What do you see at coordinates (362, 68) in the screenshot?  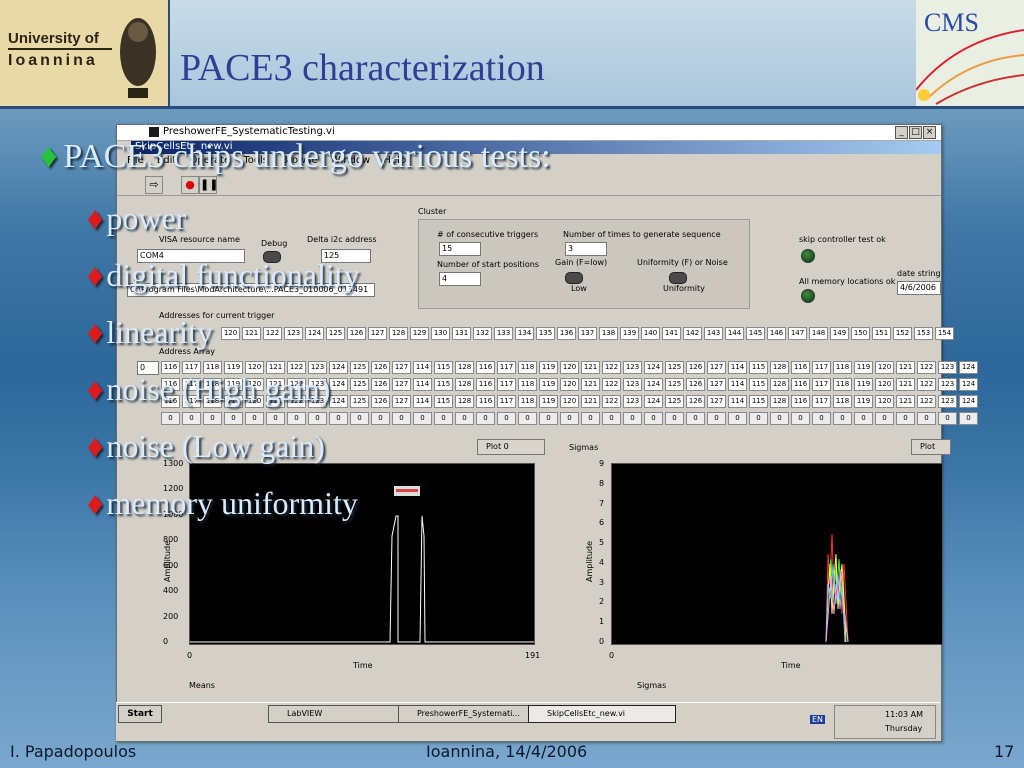 I see `slide-title: PACE3 characterization` at bounding box center [362, 68].